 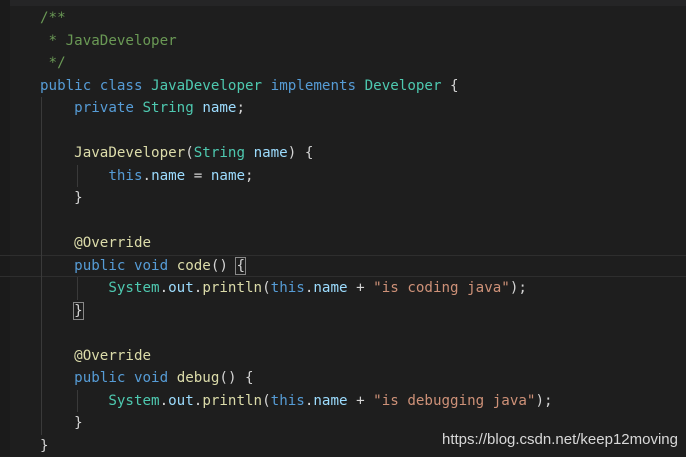 What do you see at coordinates (121, 86) in the screenshot?
I see `code-token: class` at bounding box center [121, 86].